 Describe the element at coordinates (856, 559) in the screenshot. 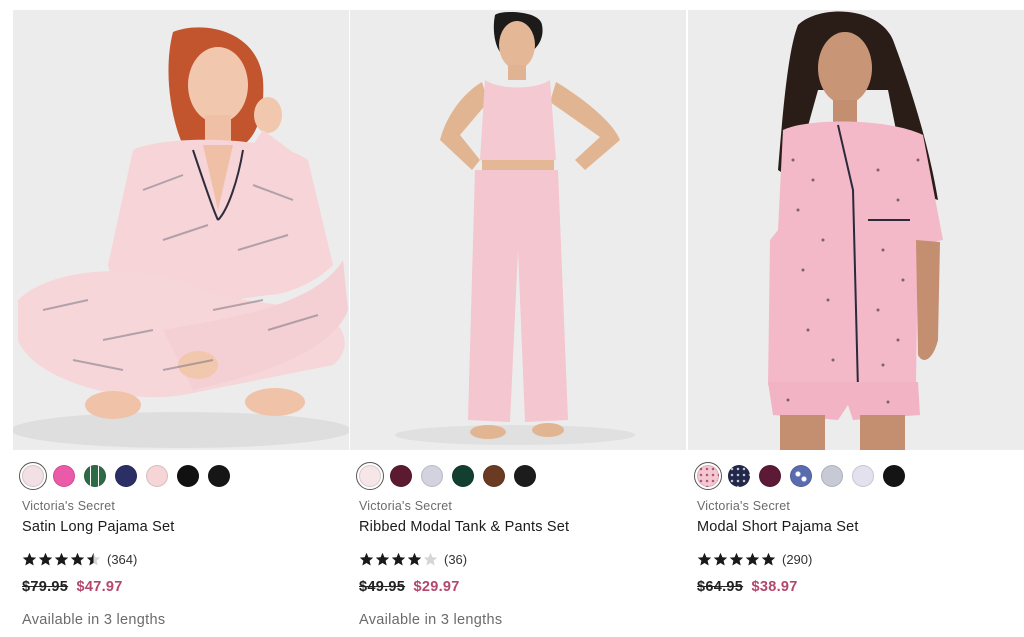

I see `rating: (290)` at that location.